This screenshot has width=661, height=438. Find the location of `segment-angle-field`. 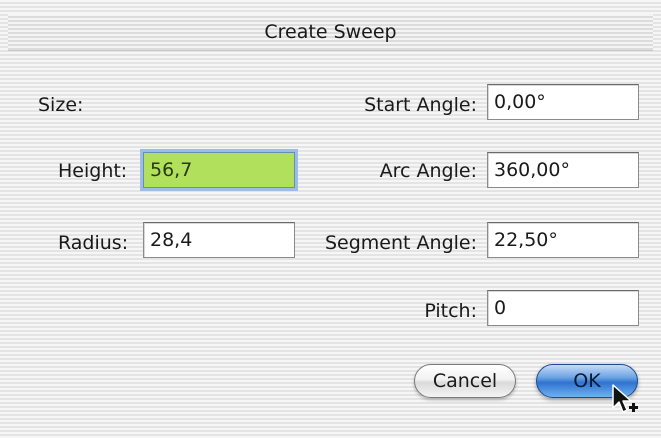

segment-angle-field is located at coordinates (563, 240).